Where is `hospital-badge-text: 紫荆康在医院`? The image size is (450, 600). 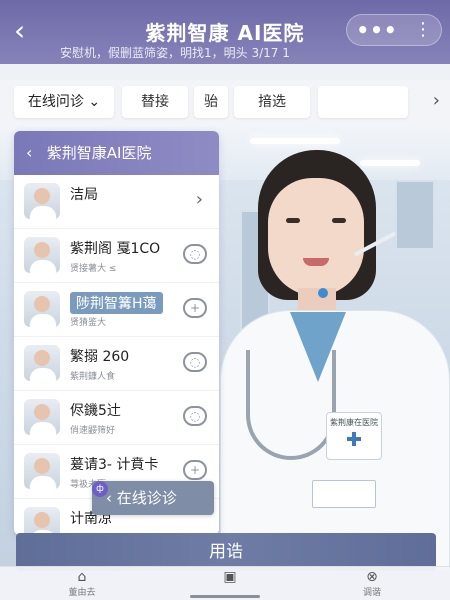 hospital-badge-text: 紫荆康在医院 is located at coordinates (354, 422).